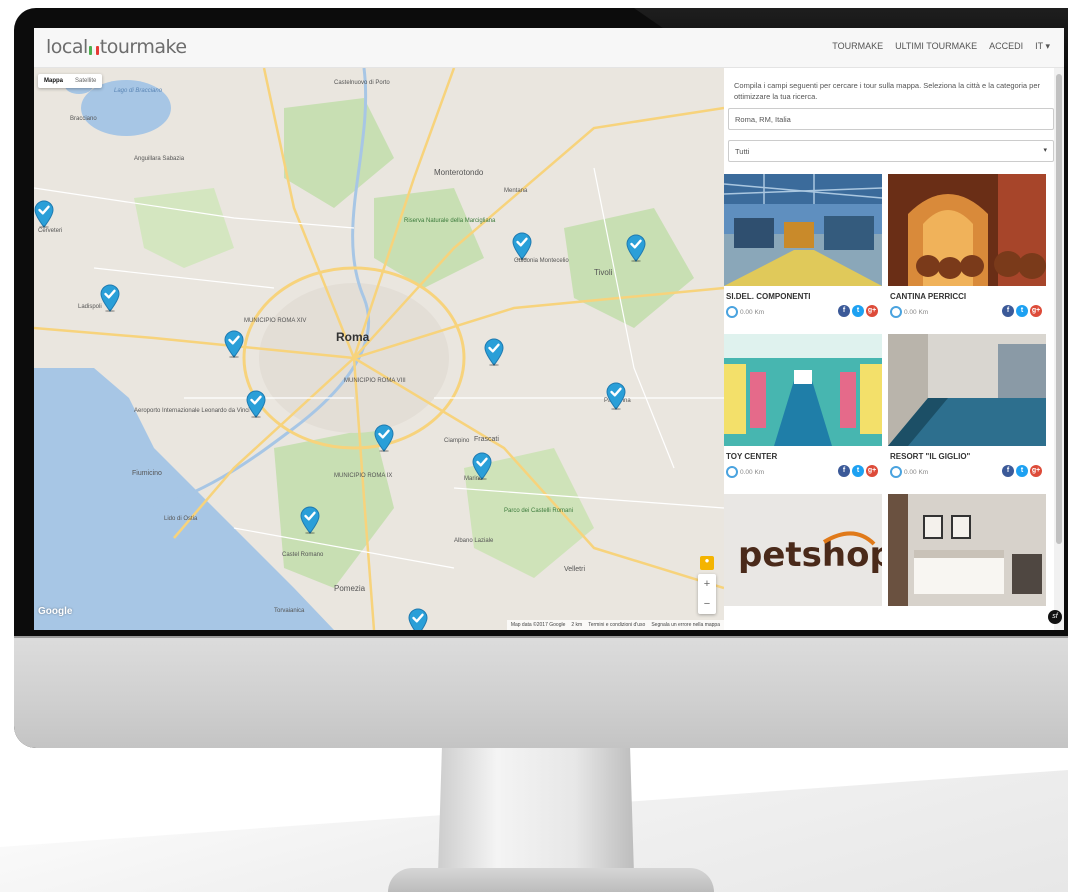 The width and height of the screenshot is (1068, 892). I want to click on symfony-toolbar-icon: sf, so click(1055, 617).